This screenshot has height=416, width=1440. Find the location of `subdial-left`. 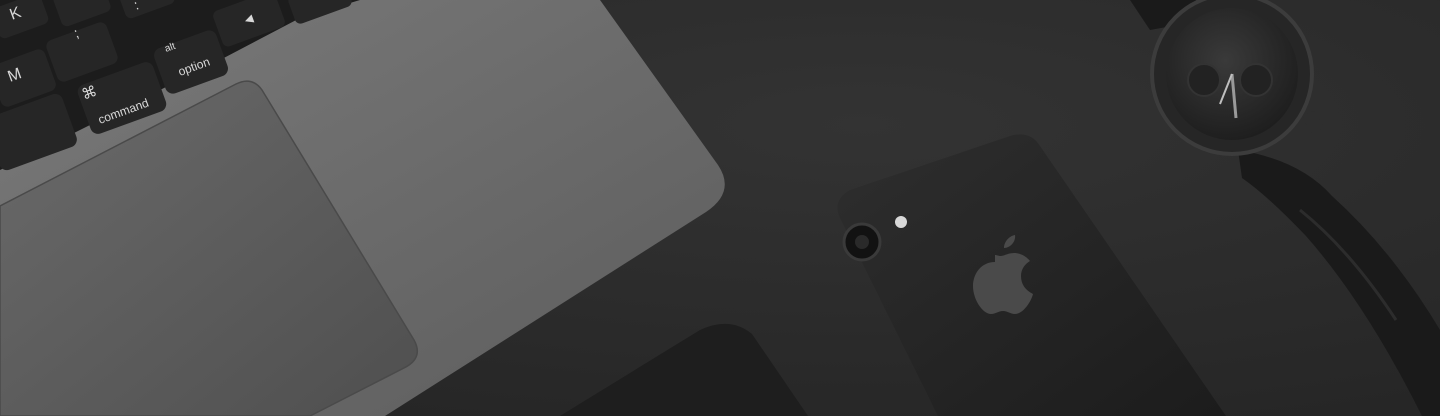

subdial-left is located at coordinates (1204, 80).